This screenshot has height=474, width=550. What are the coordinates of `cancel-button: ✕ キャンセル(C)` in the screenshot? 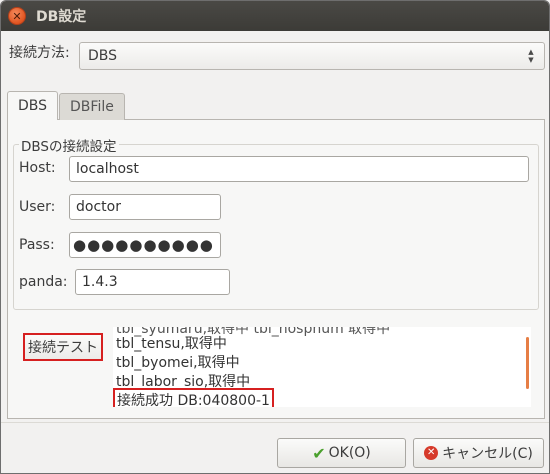 It's located at (478, 453).